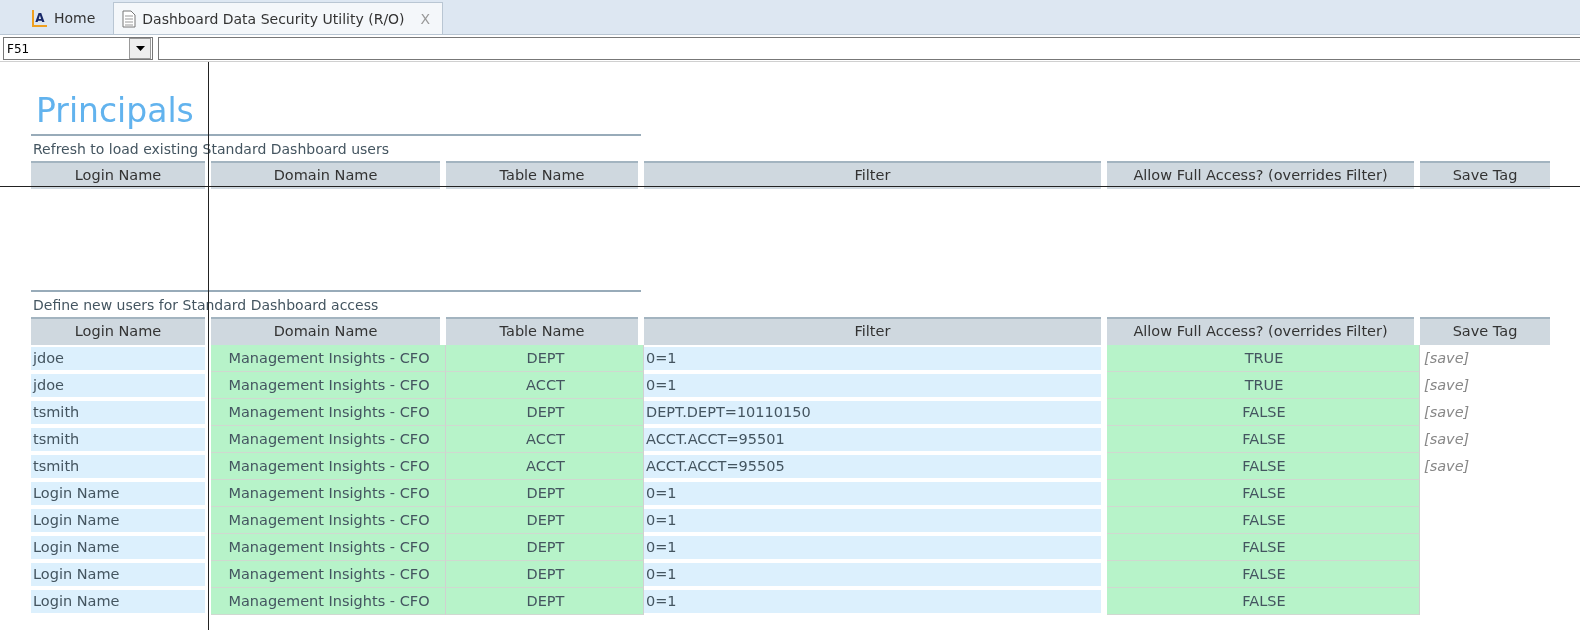  I want to click on tab: Dashboard Data Security Utility (R/O) X, so click(278, 18).